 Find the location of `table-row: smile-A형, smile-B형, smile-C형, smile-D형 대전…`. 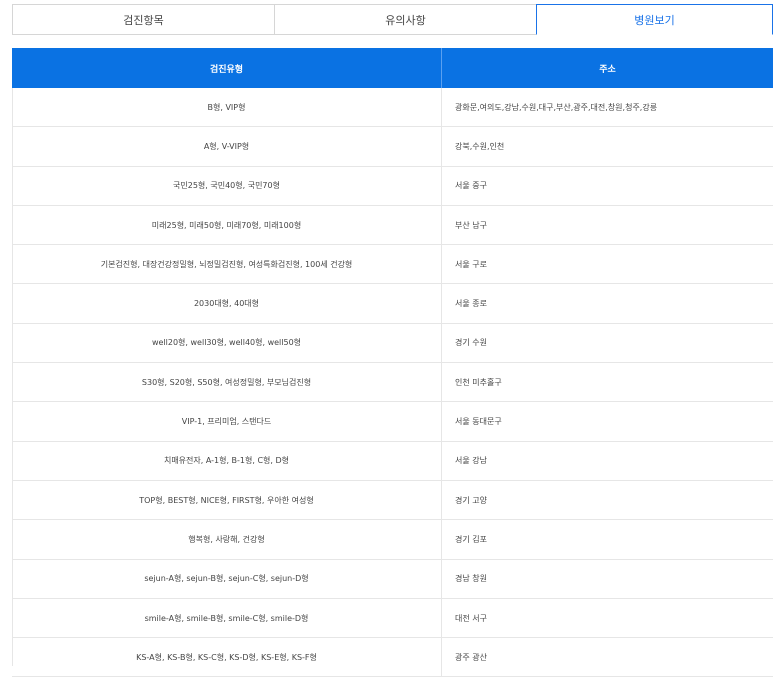

table-row: smile-A형, smile-B형, smile-C형, smile-D형 대전… is located at coordinates (392, 618).